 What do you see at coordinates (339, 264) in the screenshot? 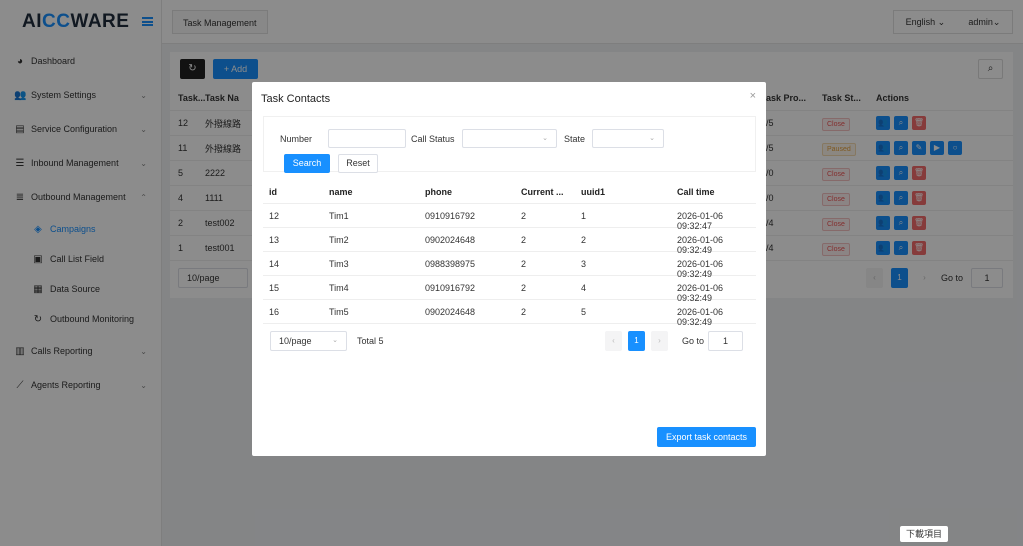
I see `cell-name: Tim3` at bounding box center [339, 264].